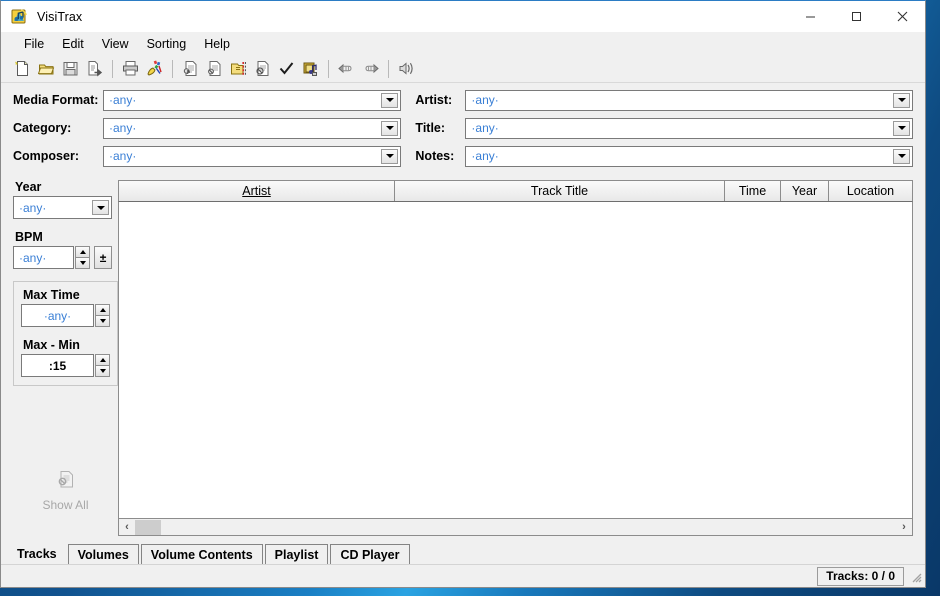  Describe the element at coordinates (689, 100) in the screenshot. I see `artist-combo: ·any·` at that location.